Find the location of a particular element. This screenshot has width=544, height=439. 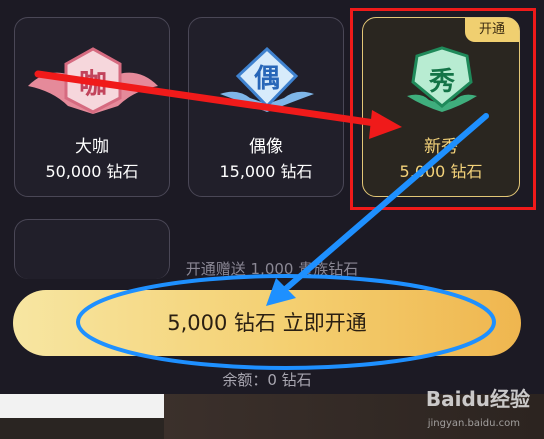

tier-price: 15,000 钻石 is located at coordinates (266, 171).